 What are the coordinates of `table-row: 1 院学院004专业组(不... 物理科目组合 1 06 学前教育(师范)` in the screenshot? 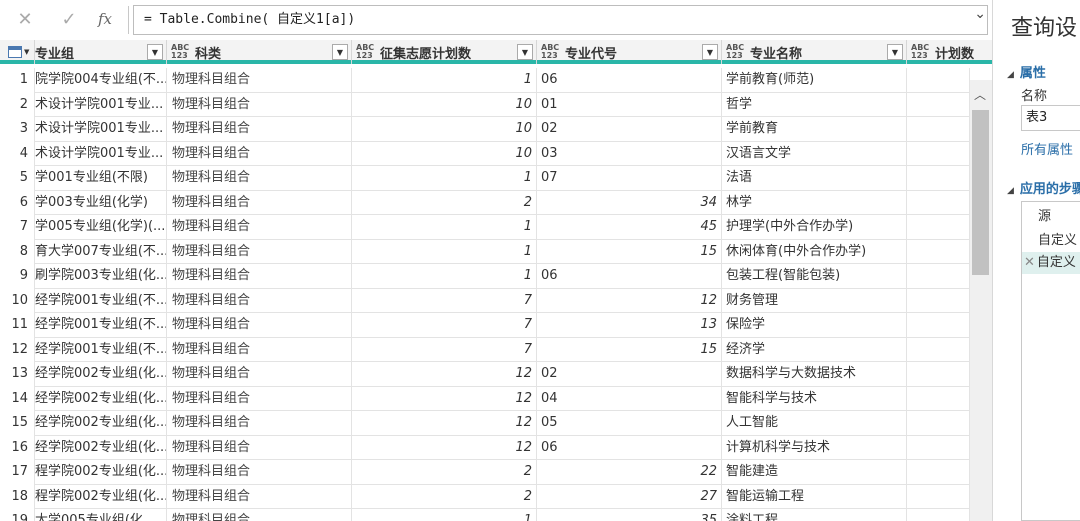 It's located at (485, 80).